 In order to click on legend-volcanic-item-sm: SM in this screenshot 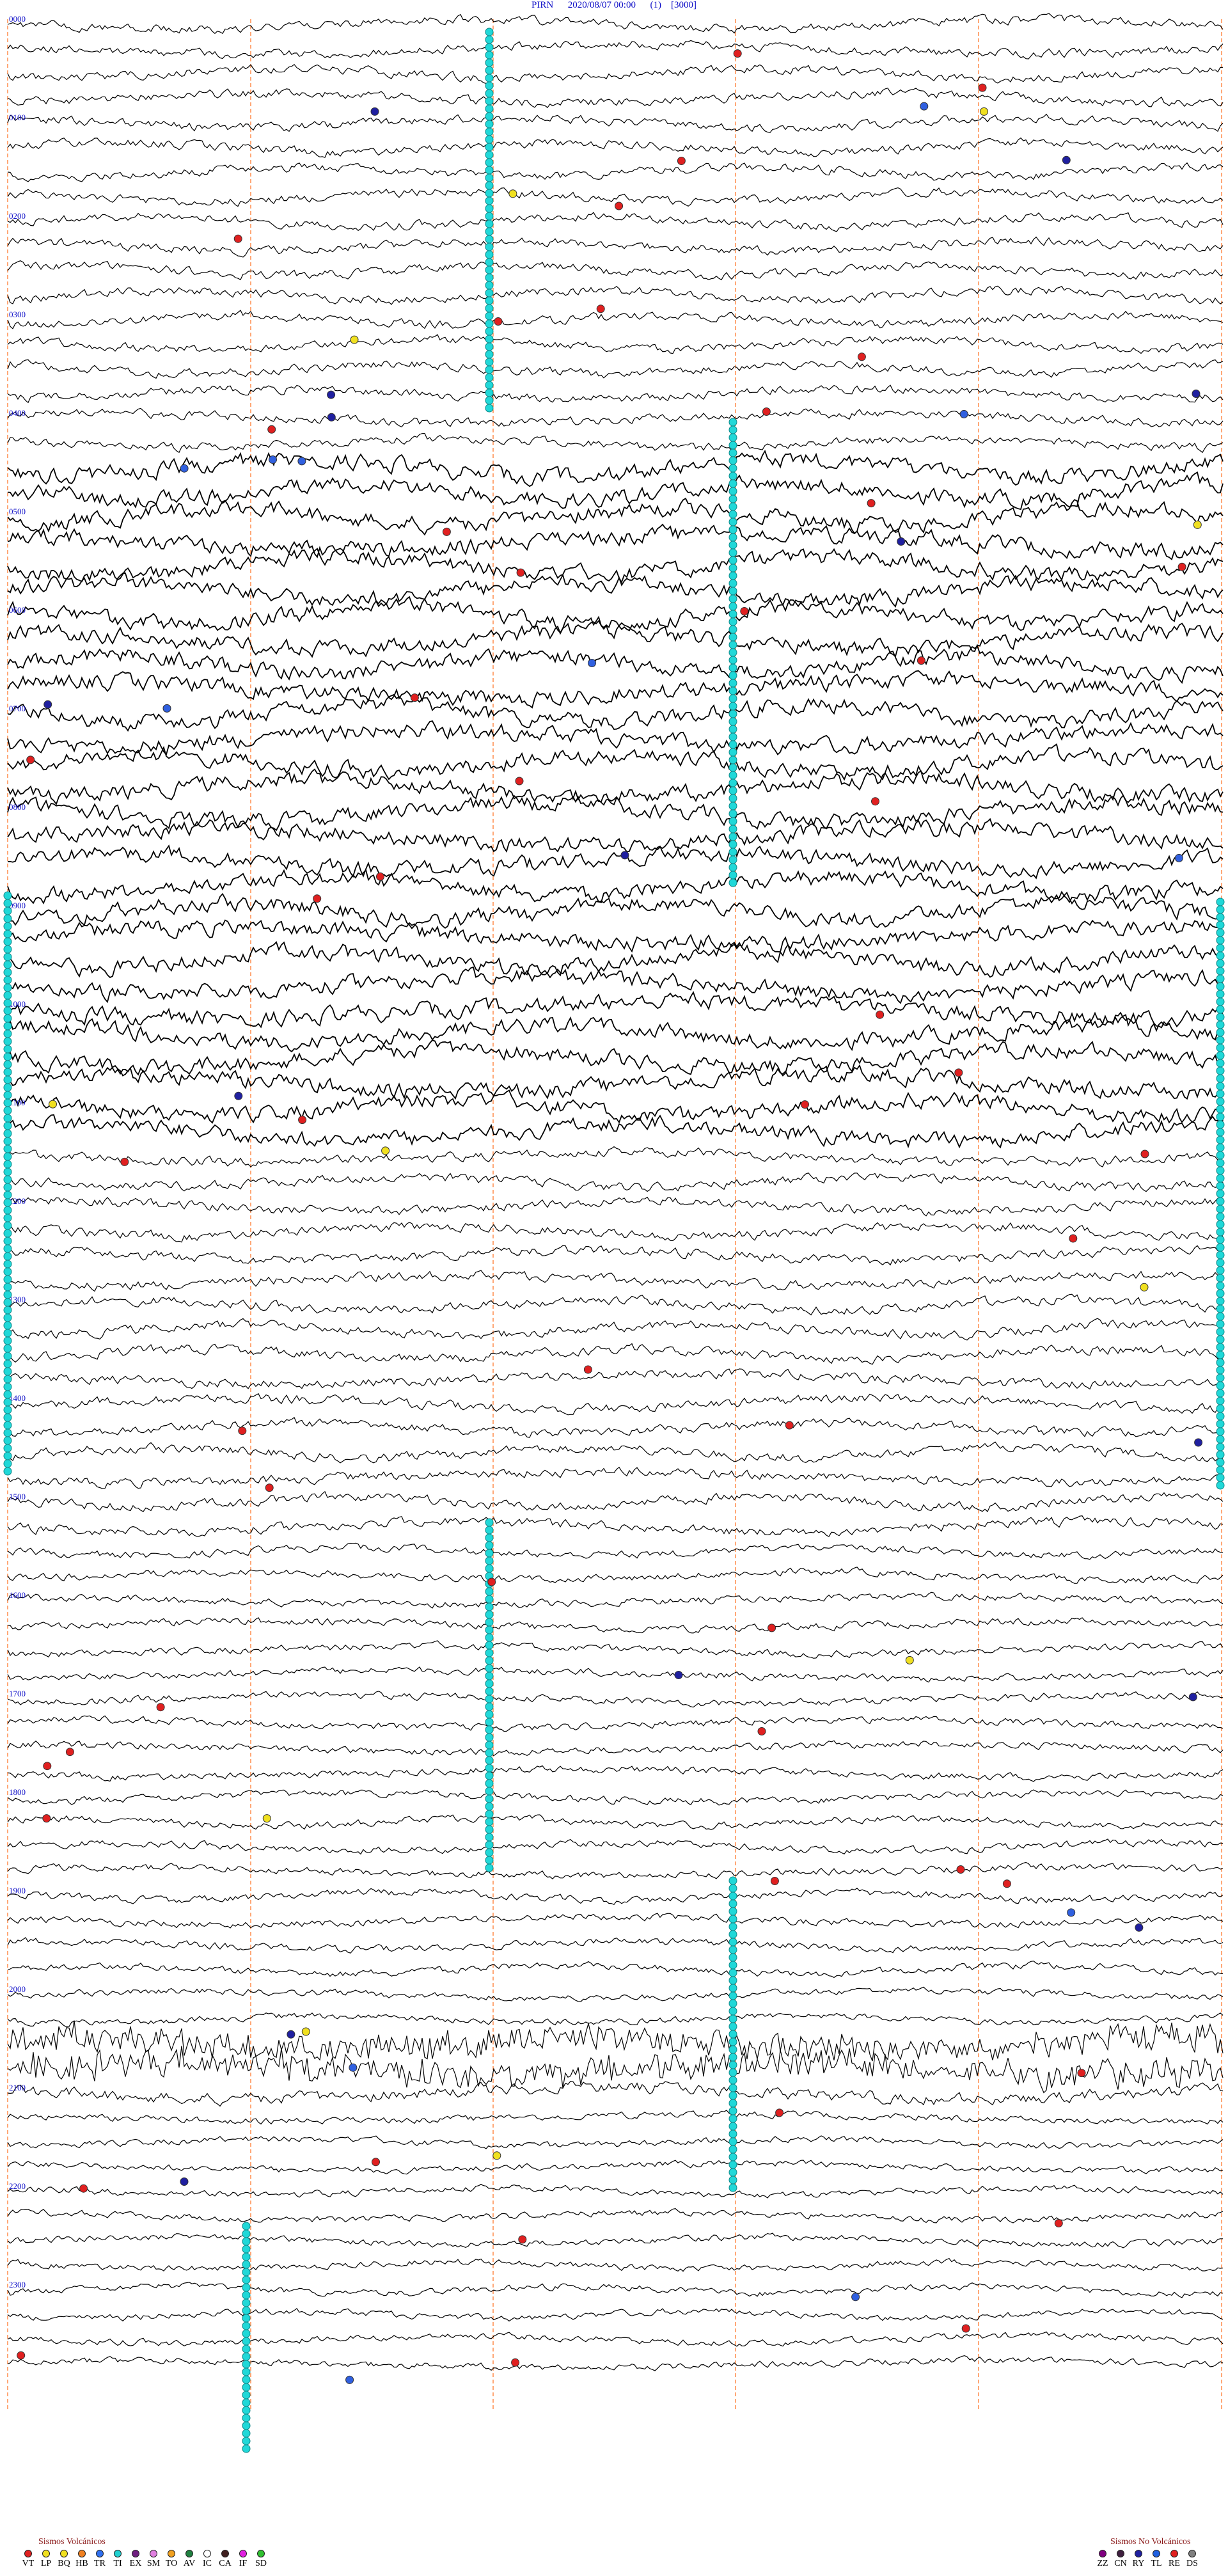, I will do `click(153, 2559)`.